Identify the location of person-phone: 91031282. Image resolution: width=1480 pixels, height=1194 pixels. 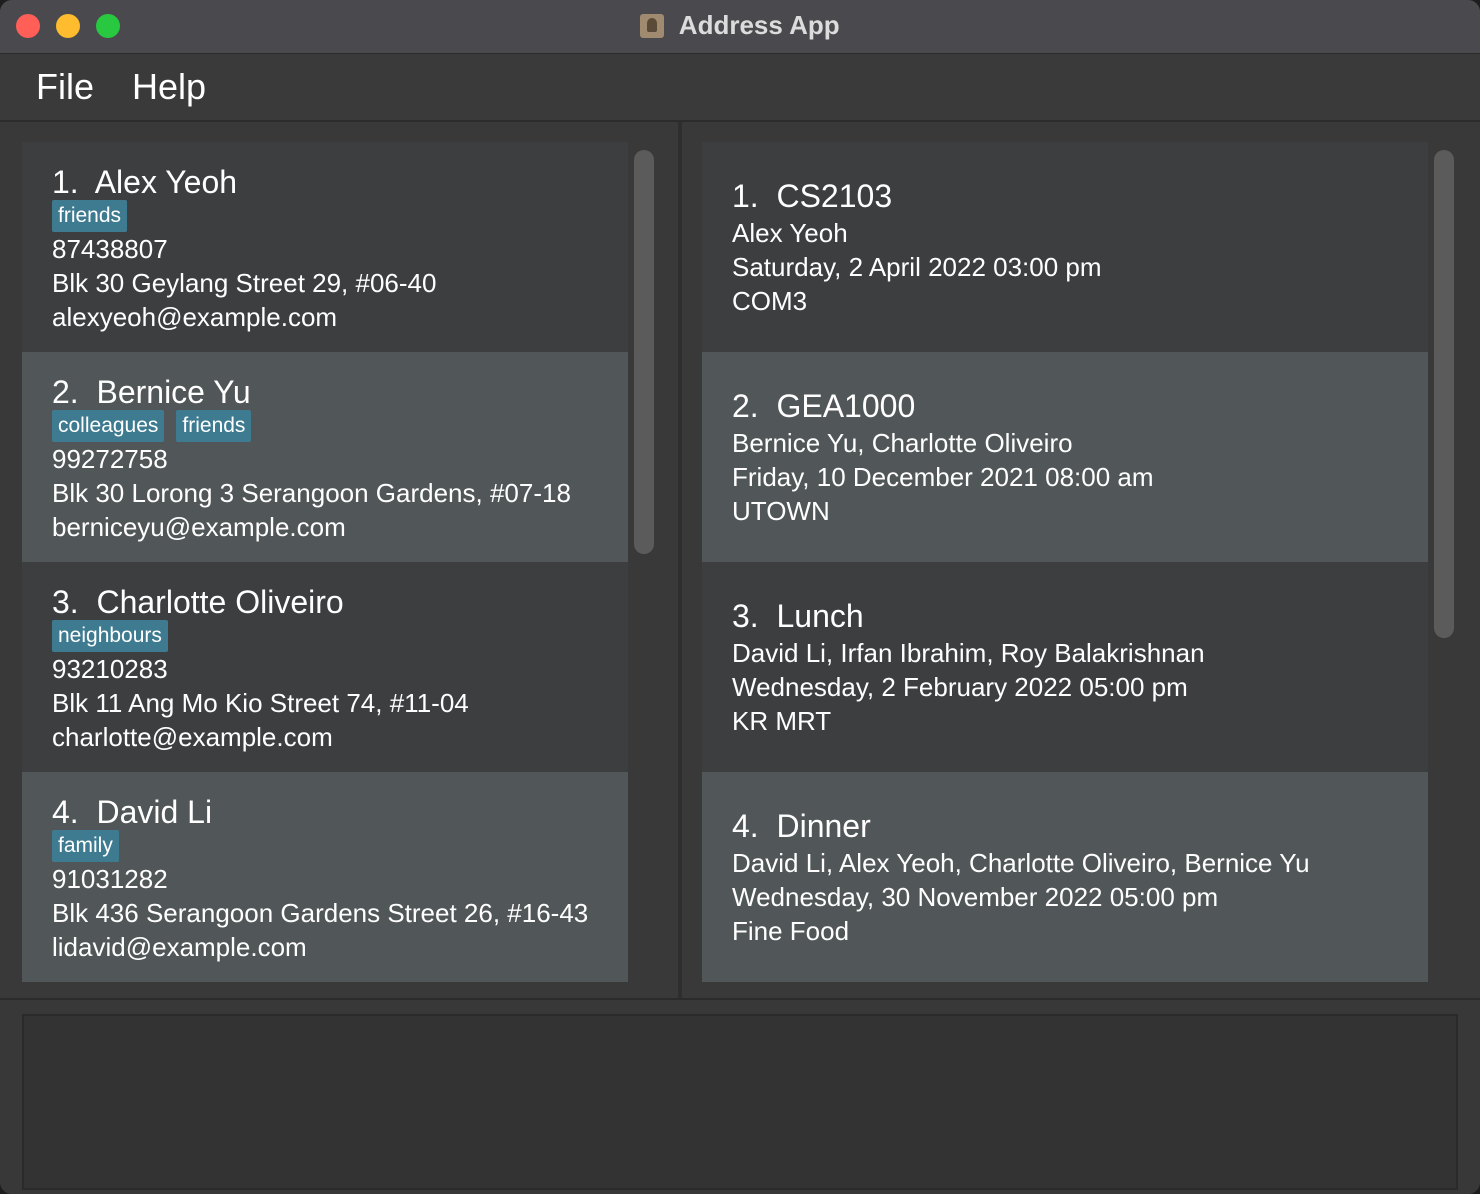
(110, 879).